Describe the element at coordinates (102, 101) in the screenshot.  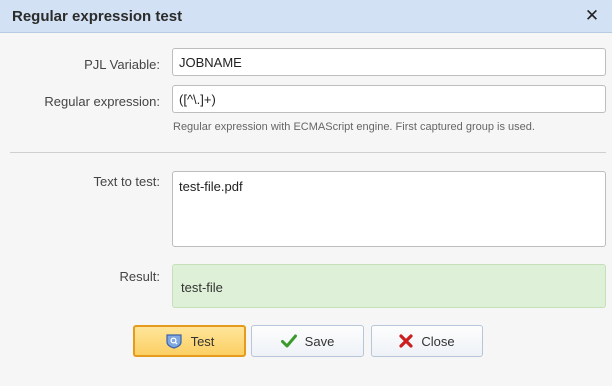
I see `regex-label: Regular expression:` at that location.